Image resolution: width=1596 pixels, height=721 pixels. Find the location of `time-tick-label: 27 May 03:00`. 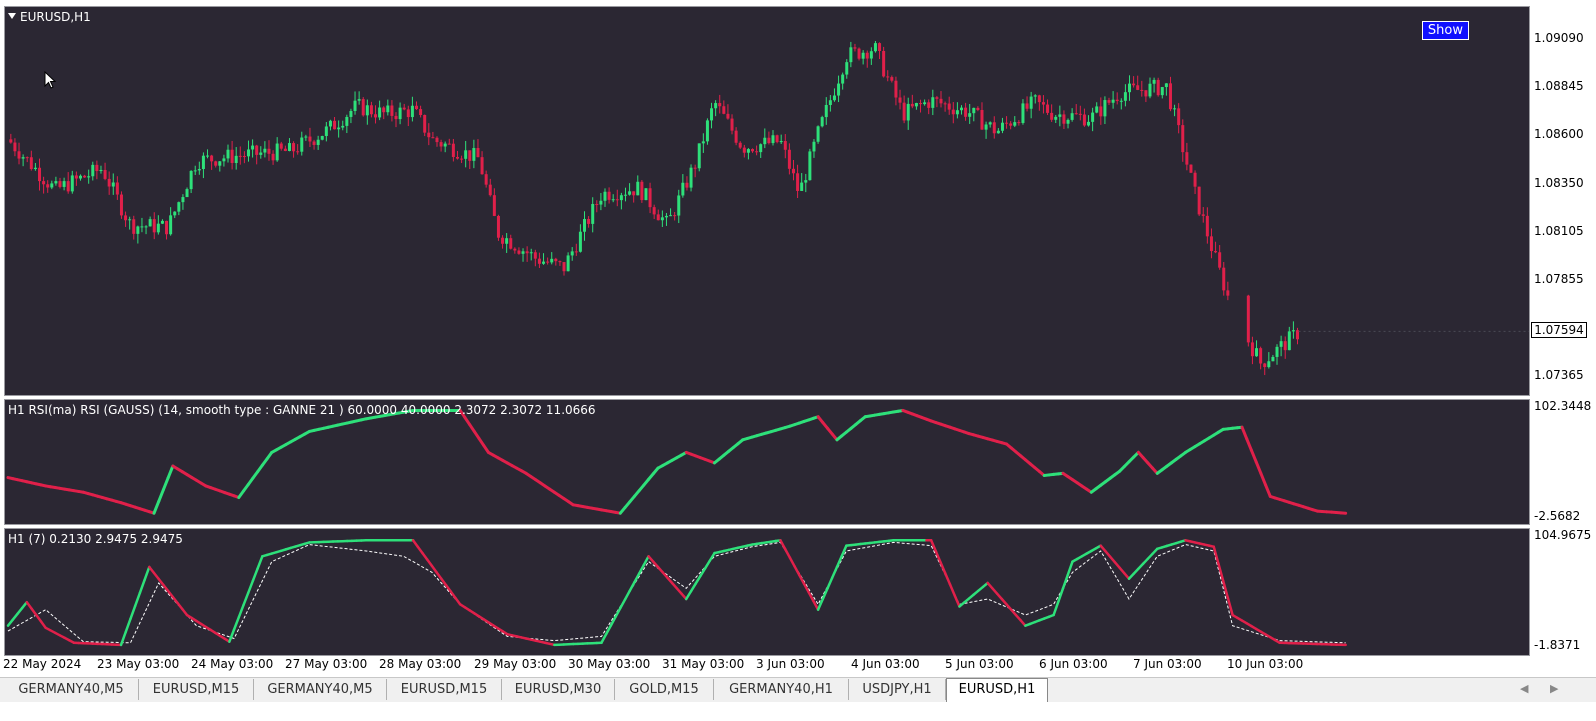

time-tick-label: 27 May 03:00 is located at coordinates (326, 664).